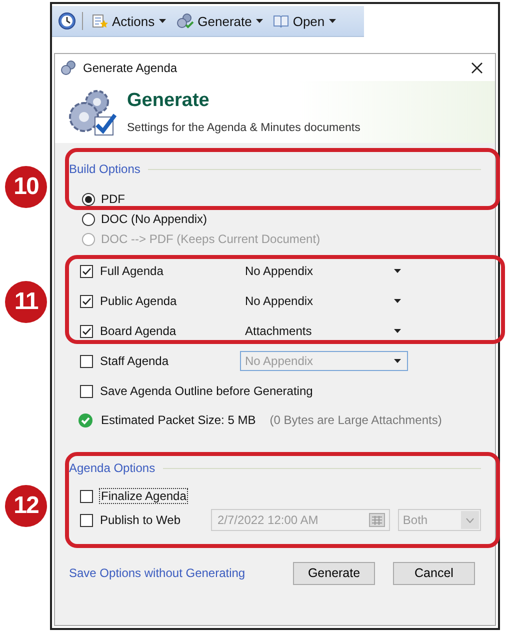  I want to click on book-icon, so click(280, 21).